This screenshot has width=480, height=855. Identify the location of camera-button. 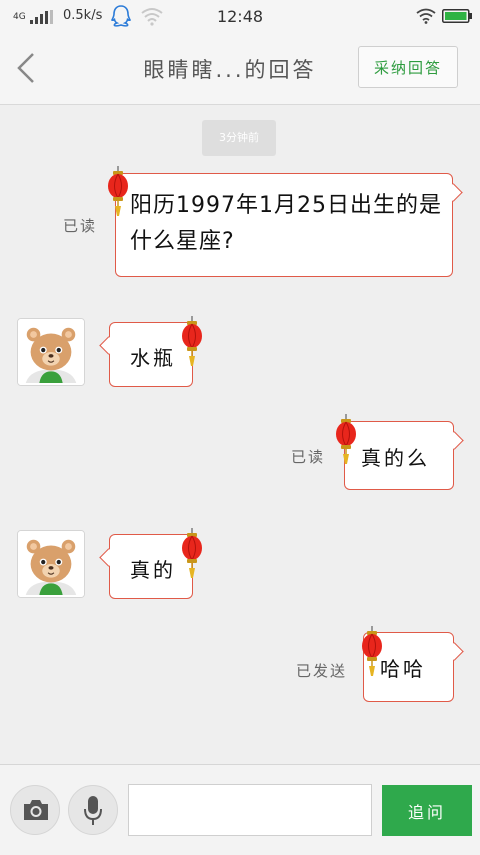
(35, 810).